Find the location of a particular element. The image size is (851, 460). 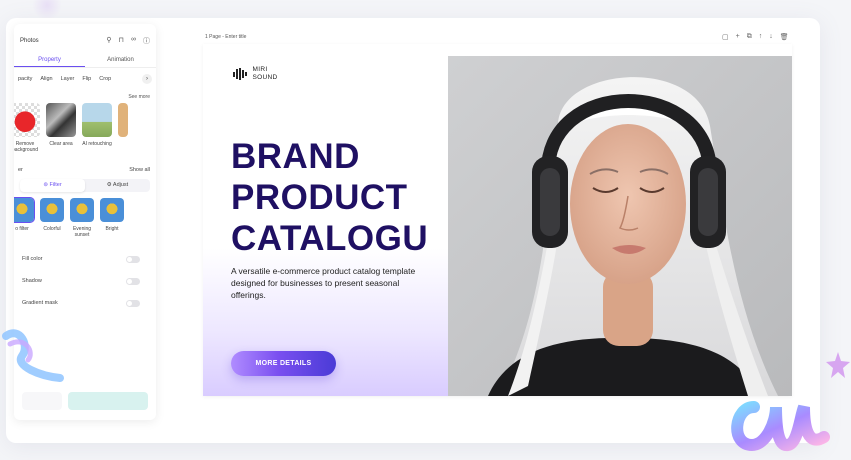

page-icon: ▢ is located at coordinates (725, 37).